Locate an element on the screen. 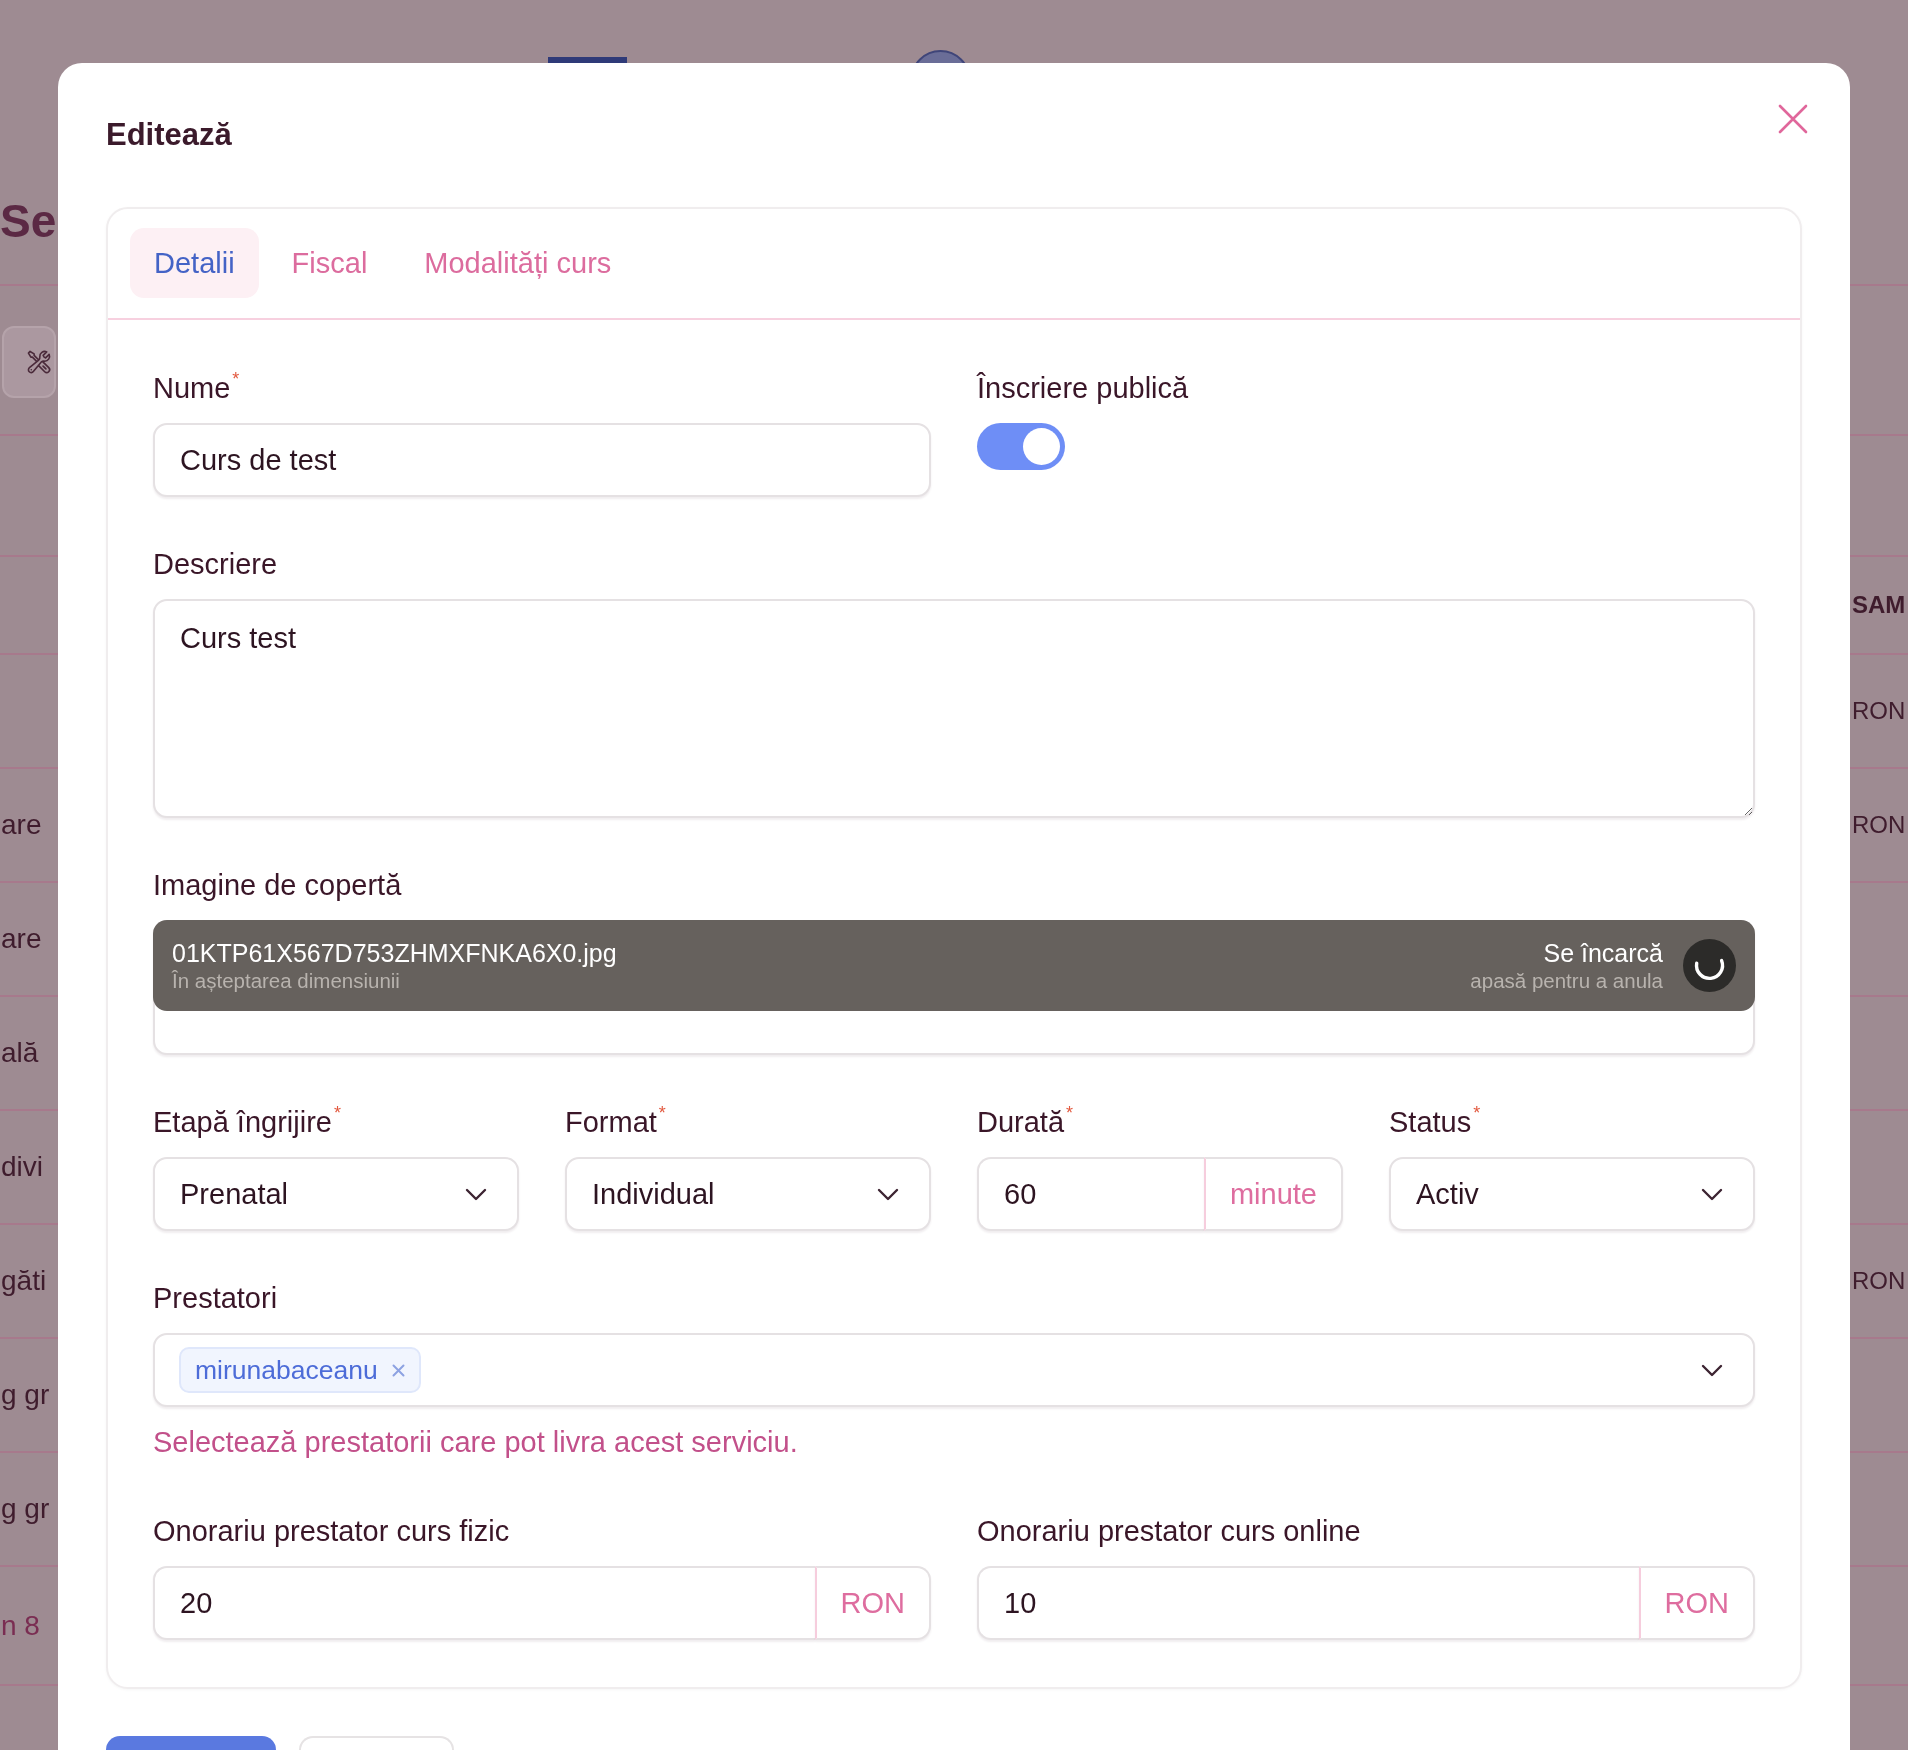  spinner-icon is located at coordinates (1709, 965).